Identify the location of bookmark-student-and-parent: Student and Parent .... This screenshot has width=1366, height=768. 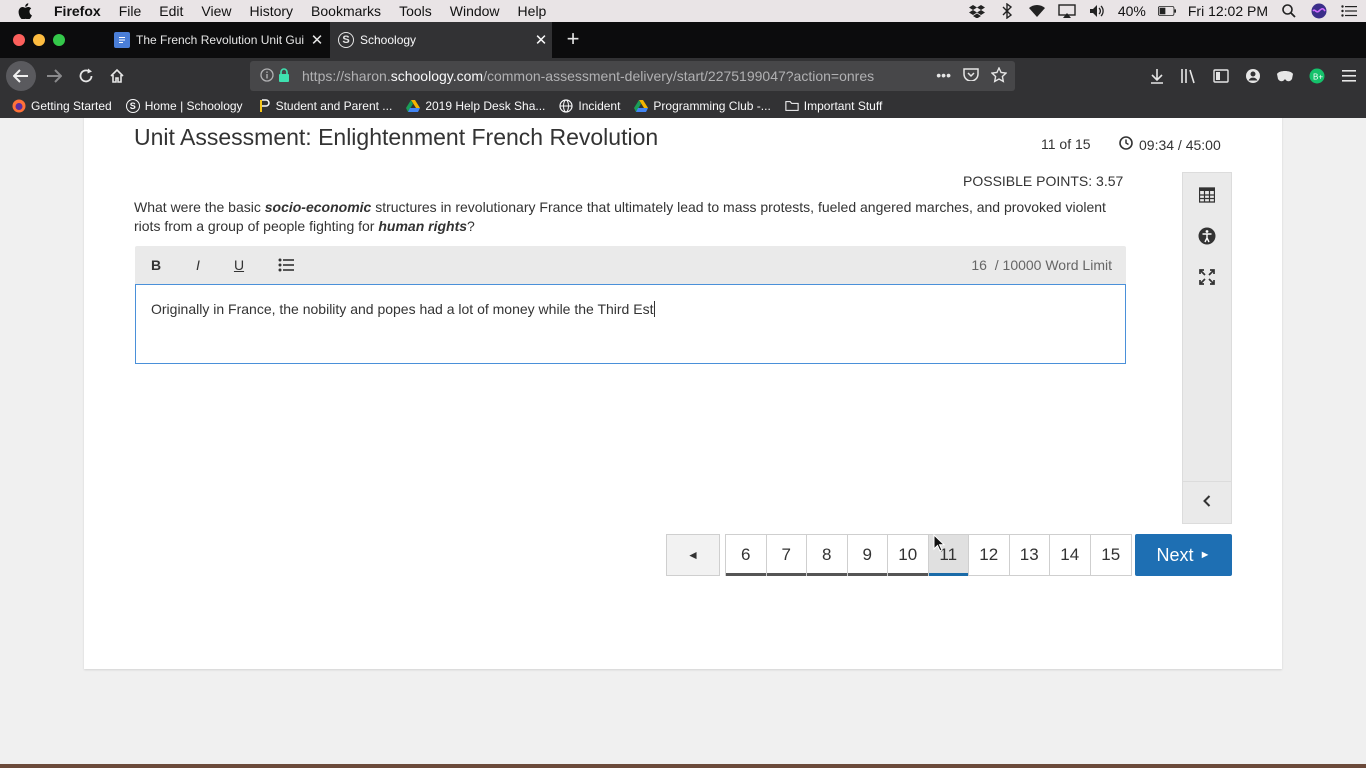
(324, 106).